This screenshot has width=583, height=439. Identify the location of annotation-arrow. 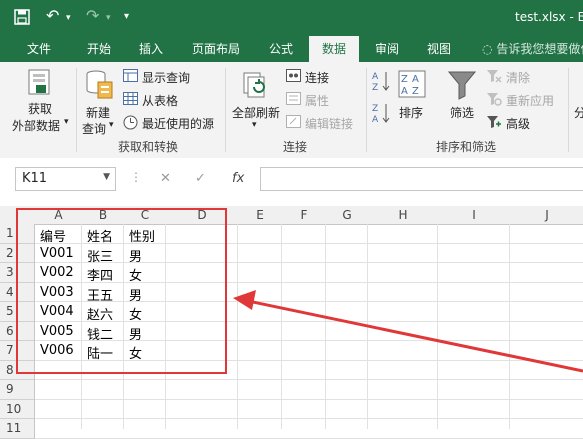
(408, 331).